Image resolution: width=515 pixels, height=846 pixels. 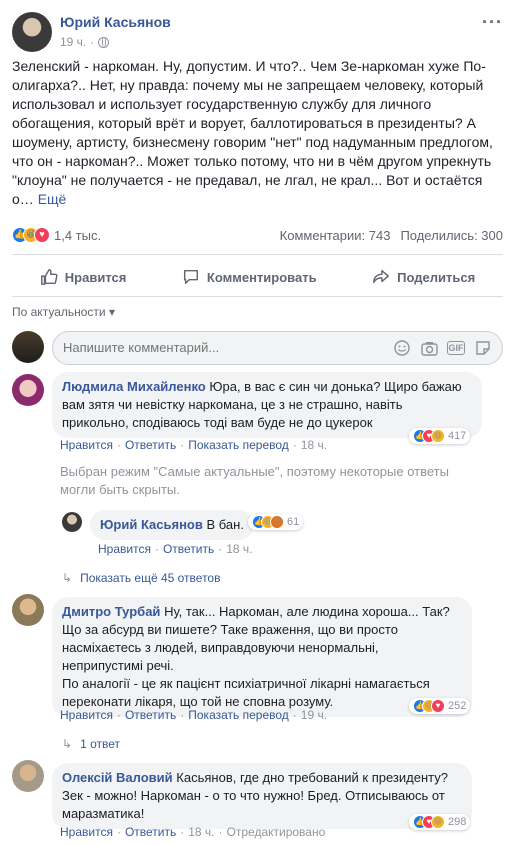 I want to click on reply-time: 18 ч., so click(x=239, y=549).